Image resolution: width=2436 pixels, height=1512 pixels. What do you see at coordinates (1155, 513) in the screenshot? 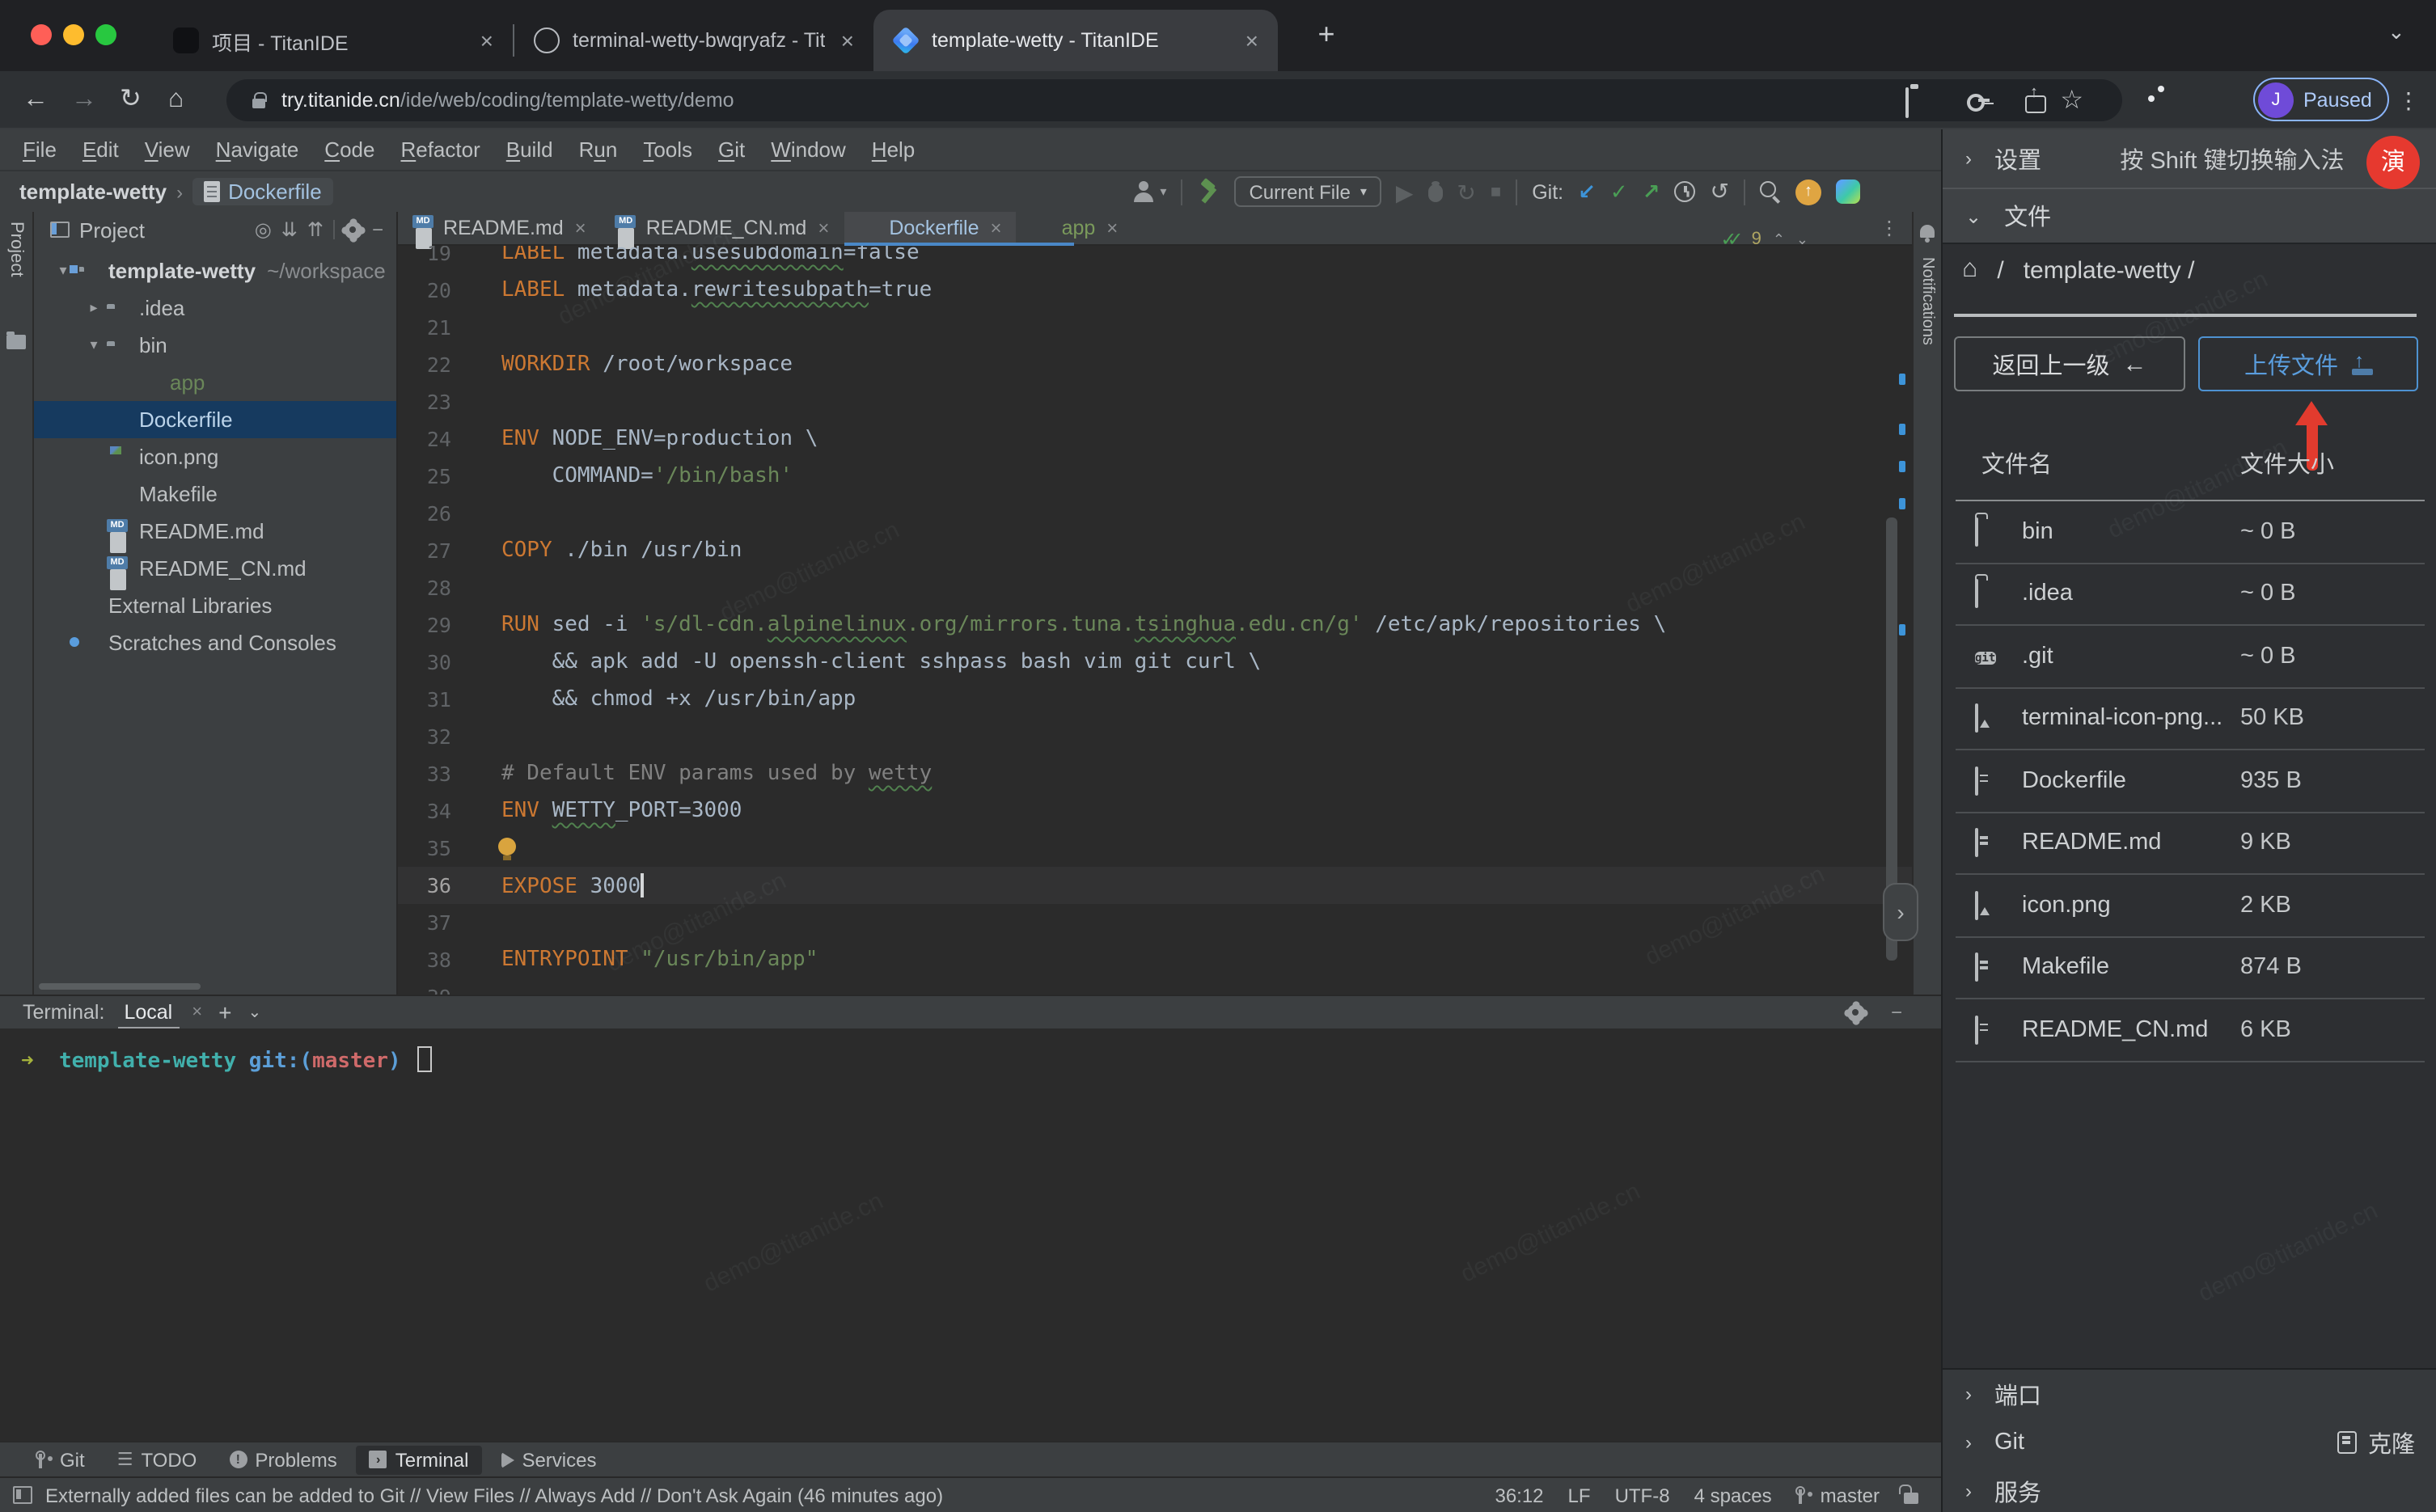
I see `code-line-26: 26` at bounding box center [1155, 513].